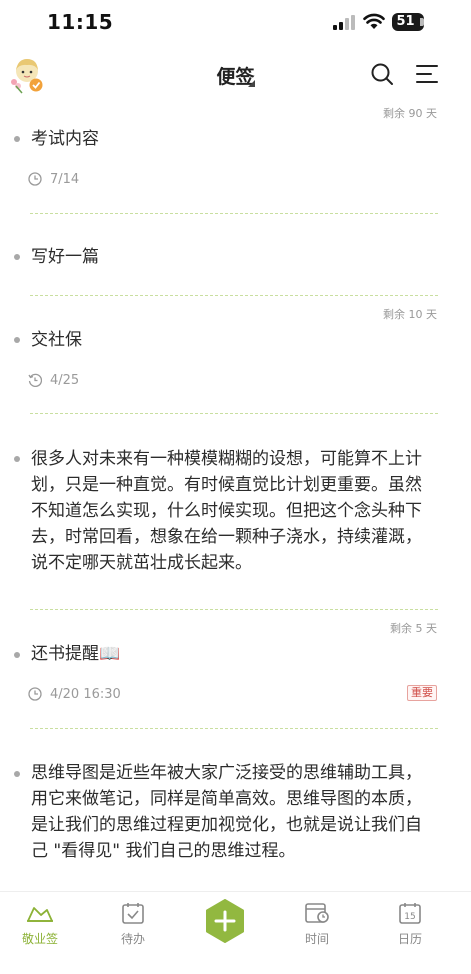  I want to click on time-icon, so click(317, 913).